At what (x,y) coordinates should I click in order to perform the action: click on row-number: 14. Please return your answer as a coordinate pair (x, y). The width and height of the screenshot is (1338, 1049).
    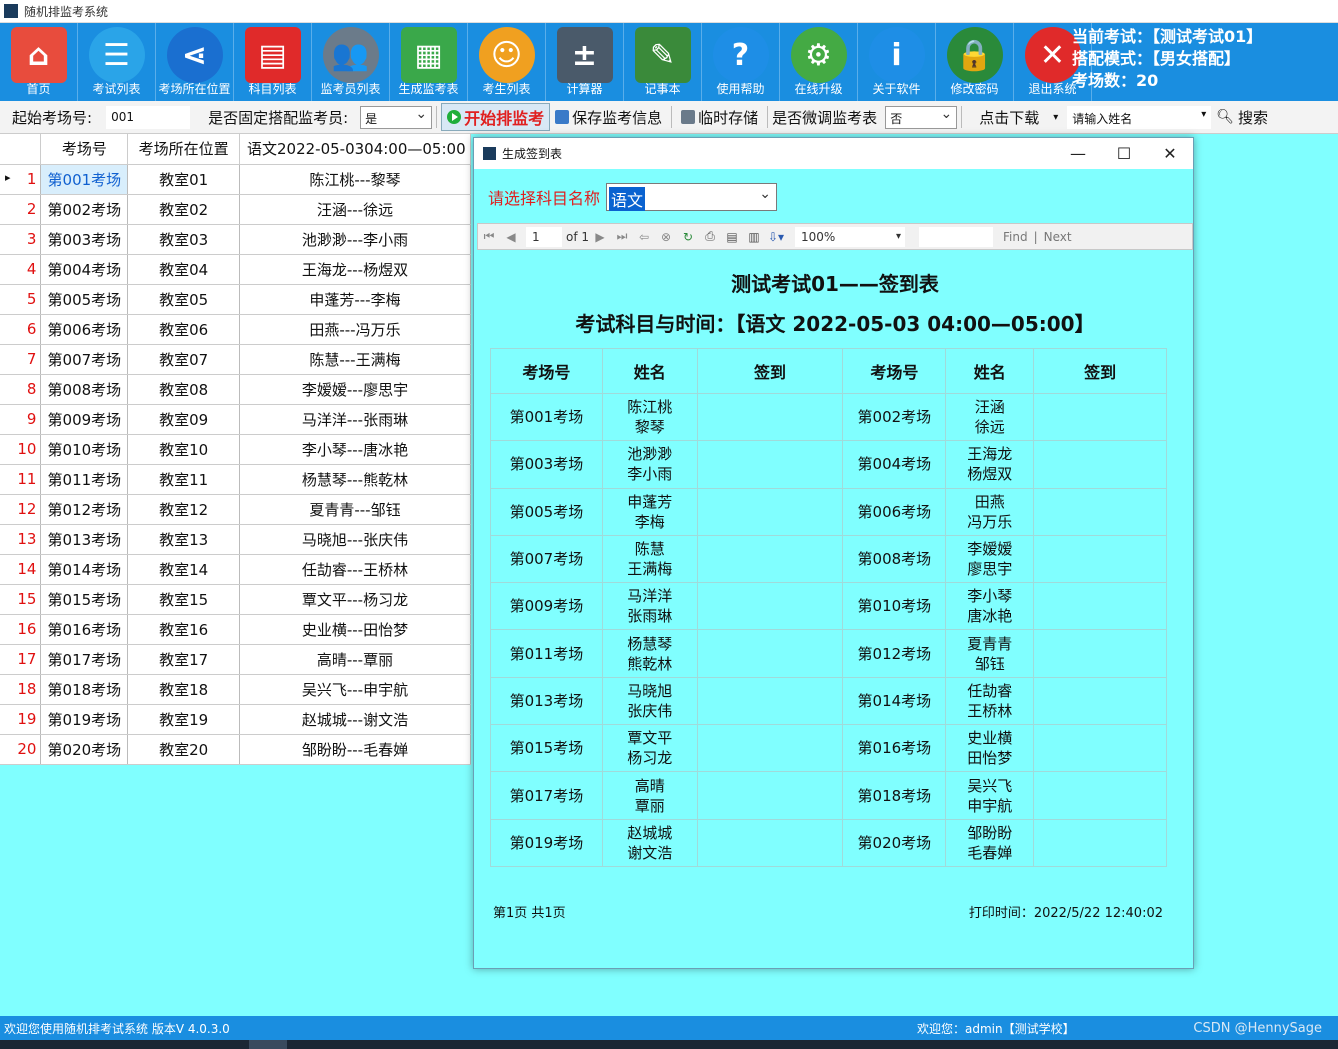
    Looking at the image, I should click on (21, 569).